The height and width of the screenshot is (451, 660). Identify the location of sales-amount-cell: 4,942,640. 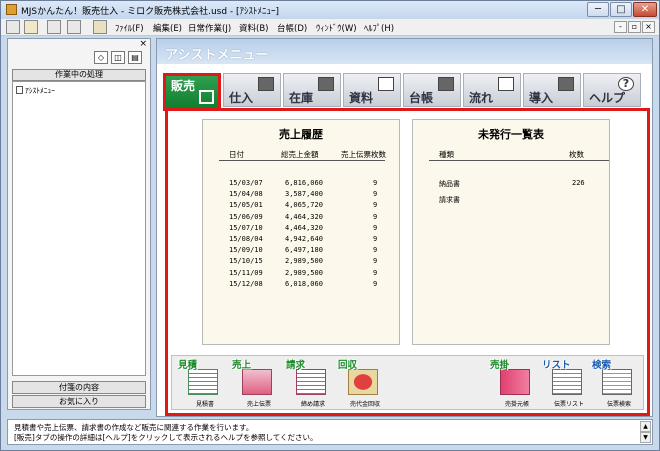
(304, 239).